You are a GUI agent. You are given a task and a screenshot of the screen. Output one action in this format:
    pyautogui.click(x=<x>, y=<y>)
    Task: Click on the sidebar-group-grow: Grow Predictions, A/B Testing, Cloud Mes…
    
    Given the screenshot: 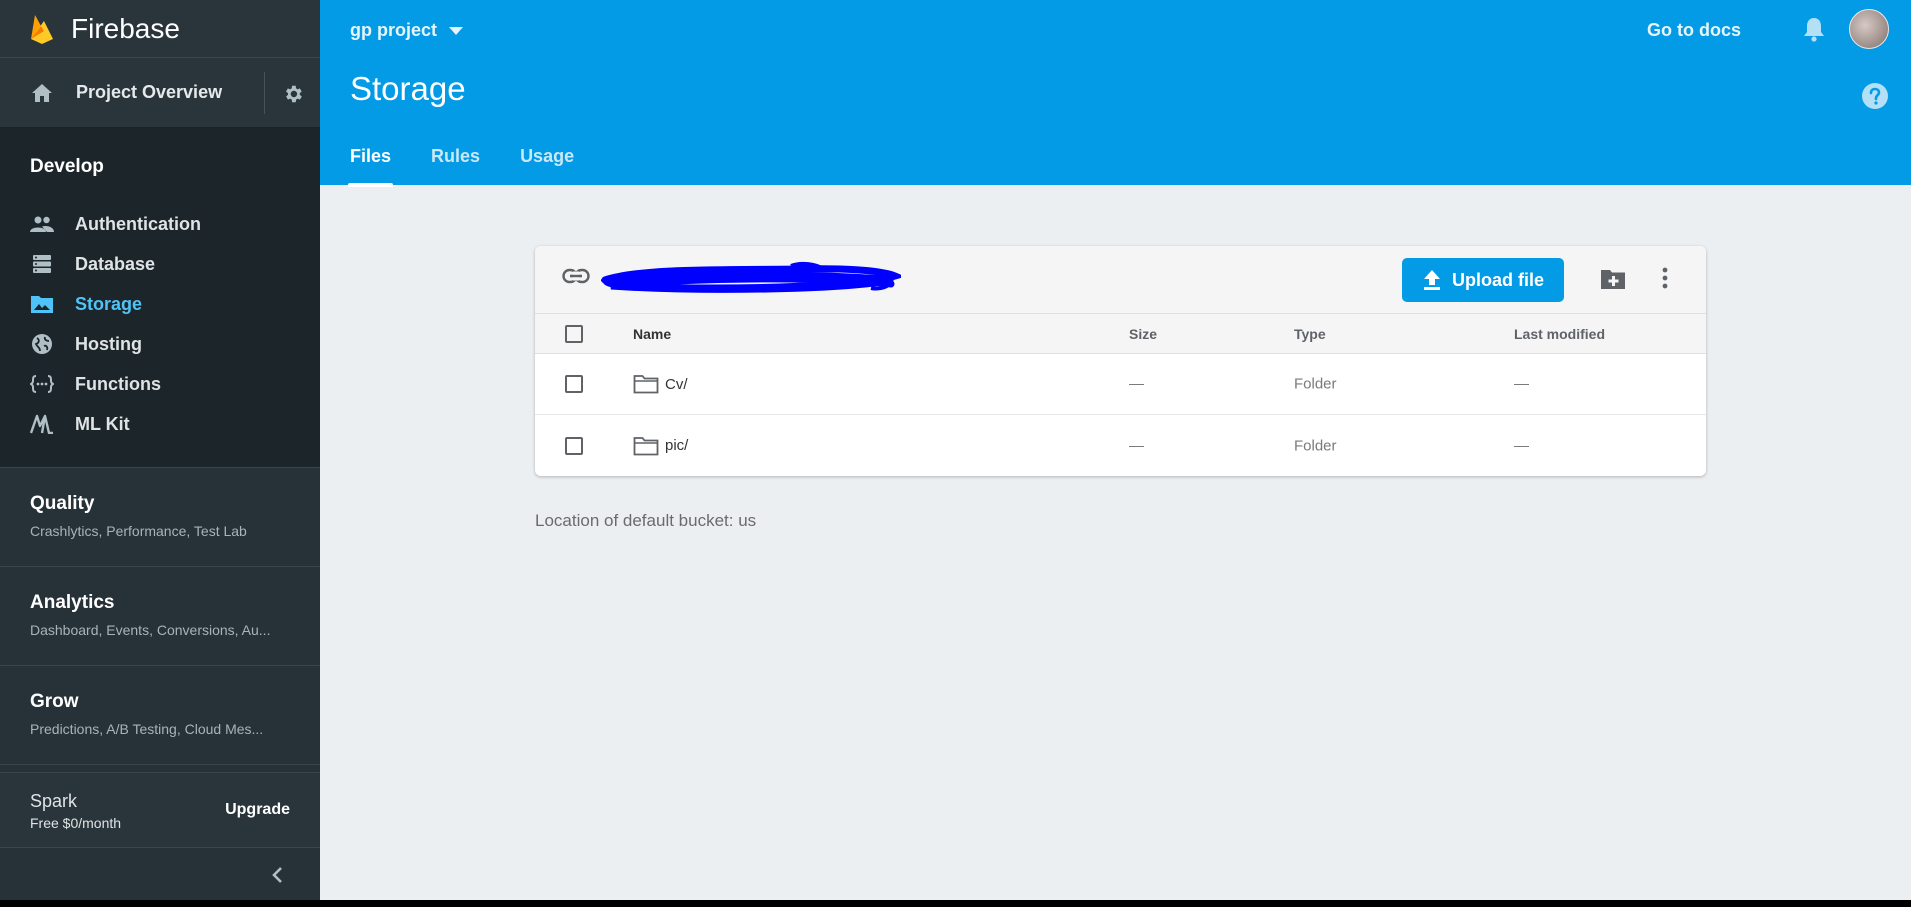 What is the action you would take?
    pyautogui.click(x=160, y=715)
    